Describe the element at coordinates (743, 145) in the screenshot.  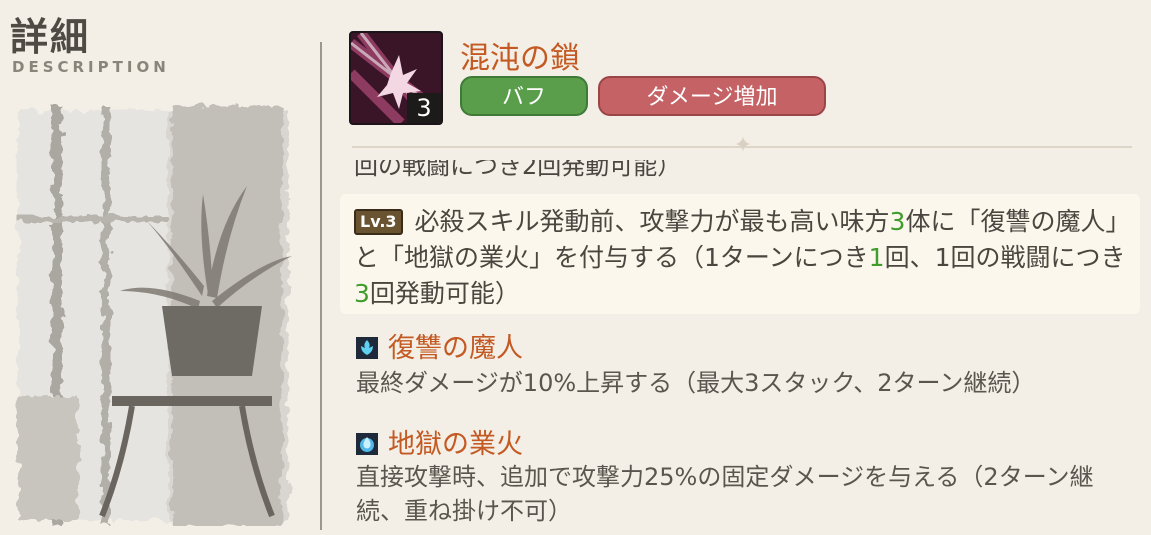
I see `sparkle-icon: ✦` at that location.